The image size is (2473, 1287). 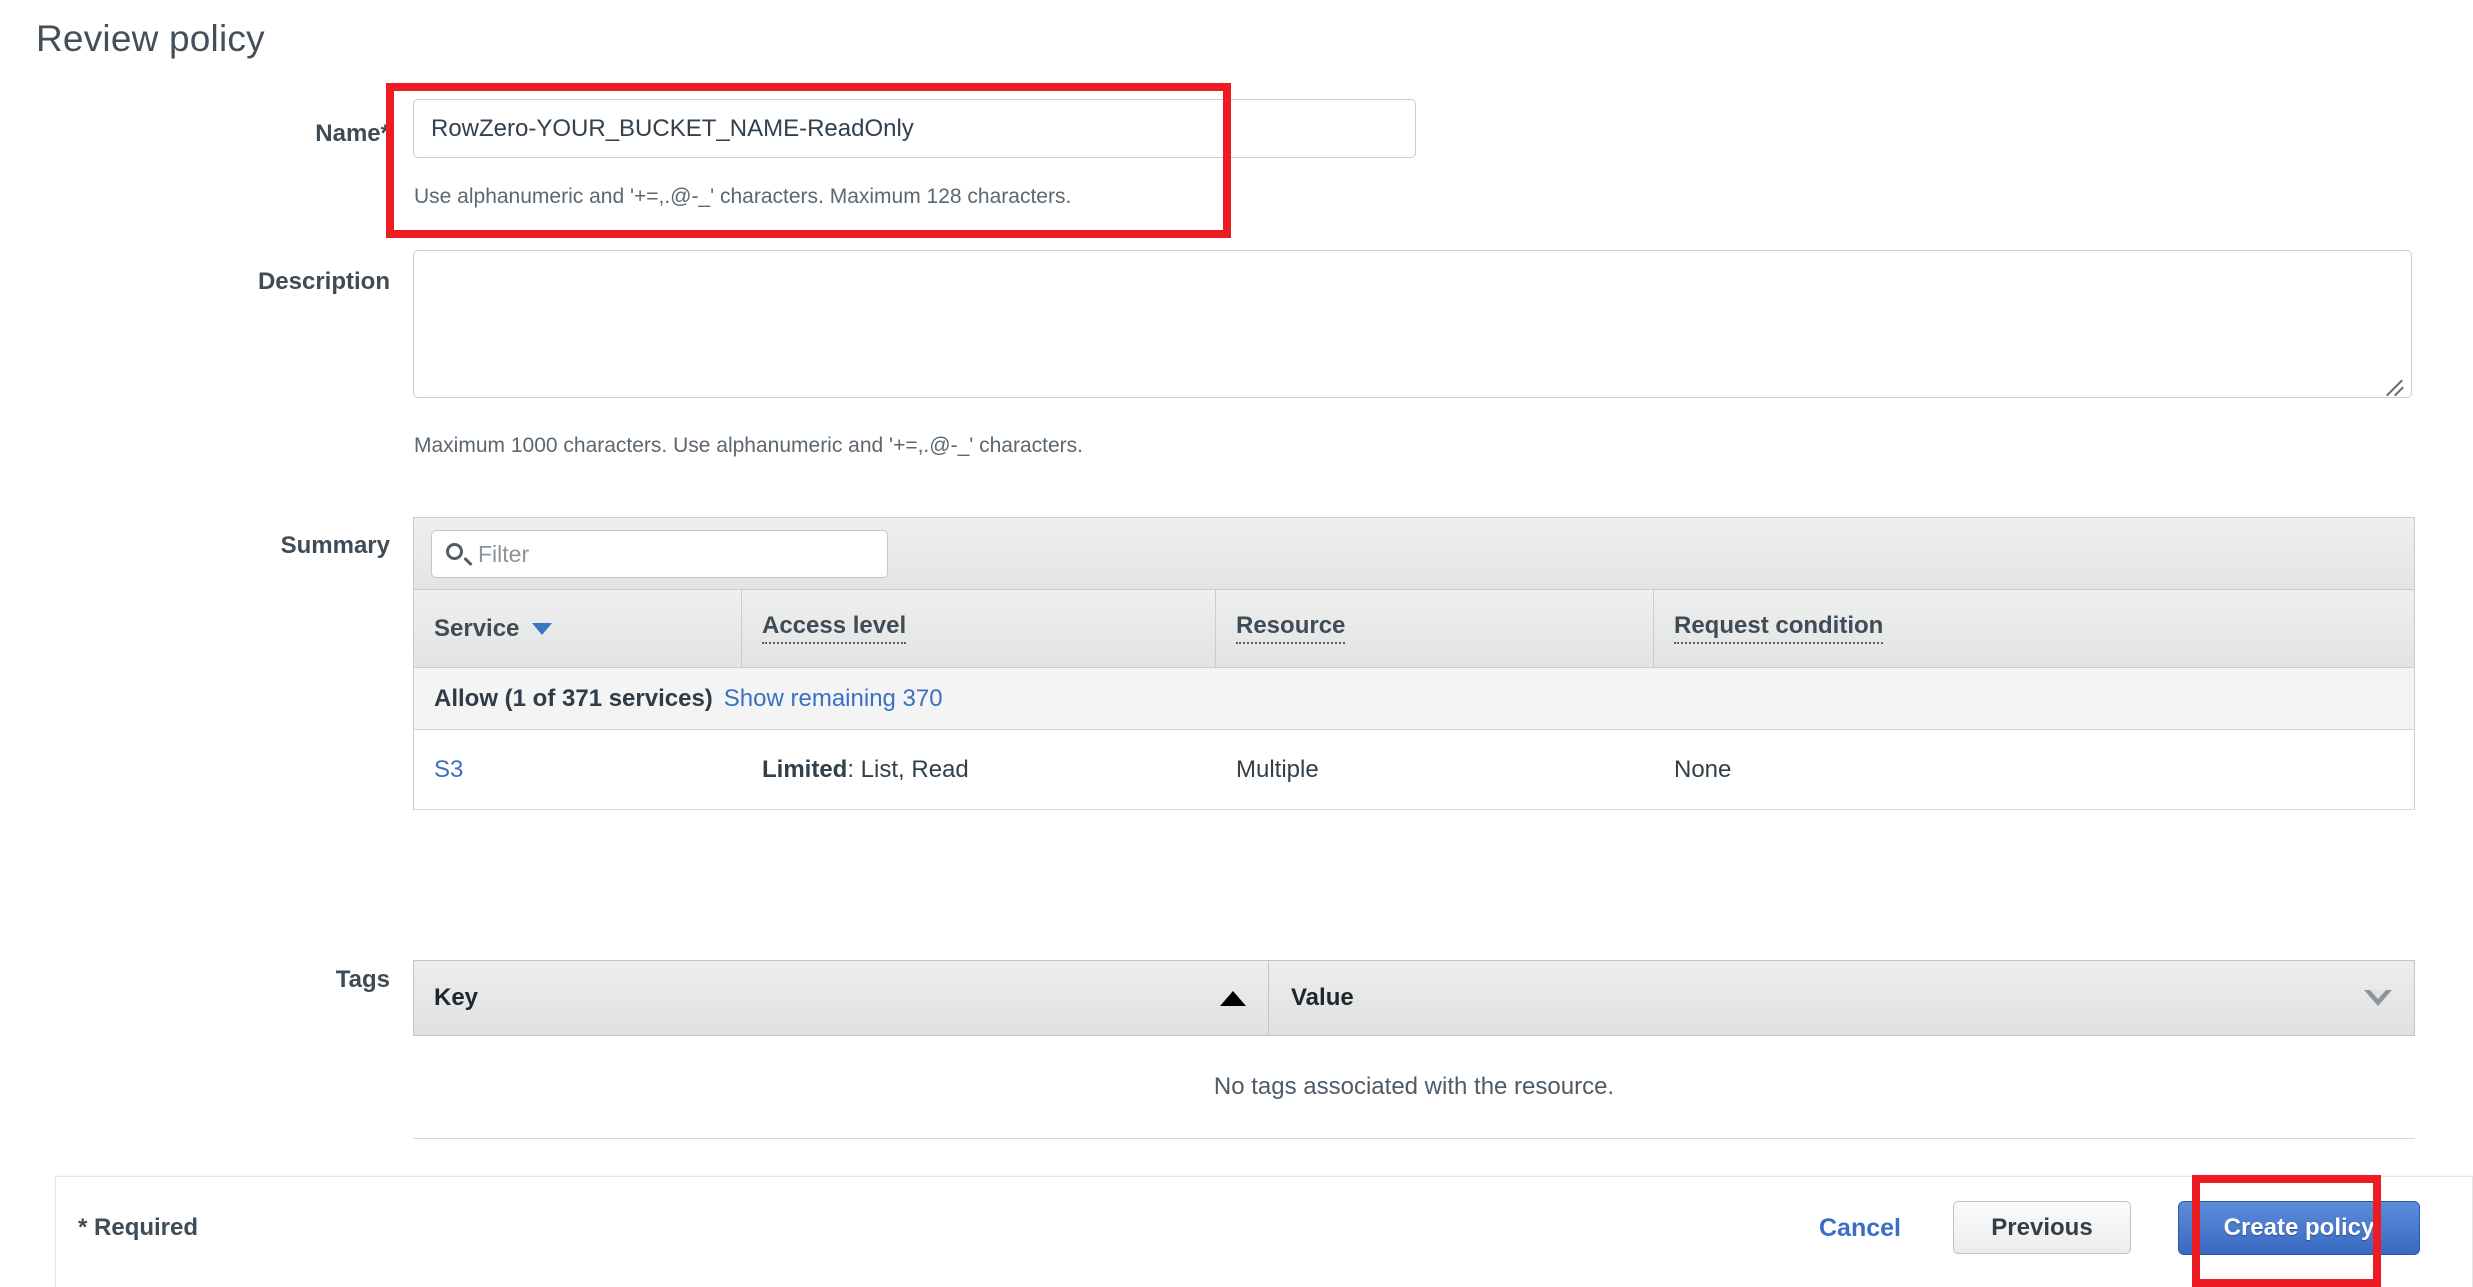 I want to click on summary-filter-input, so click(x=676, y=554).